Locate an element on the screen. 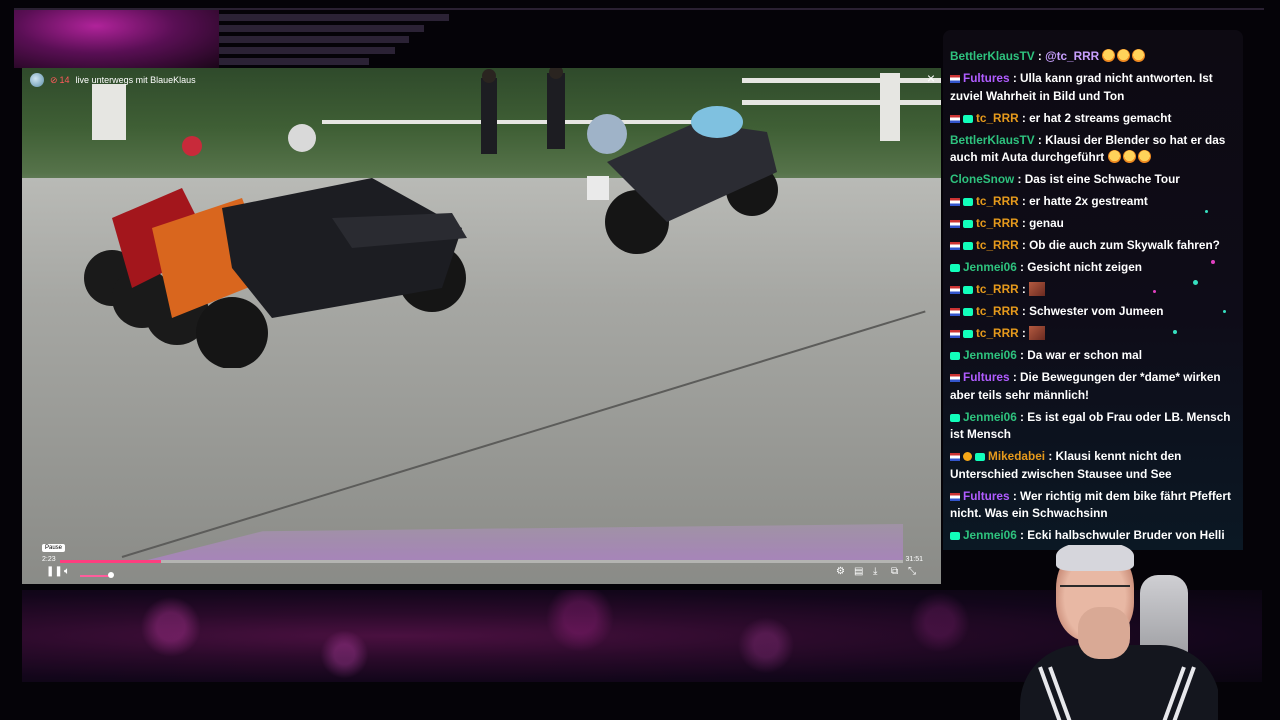  theater-icon: ▤ is located at coordinates (858, 572).